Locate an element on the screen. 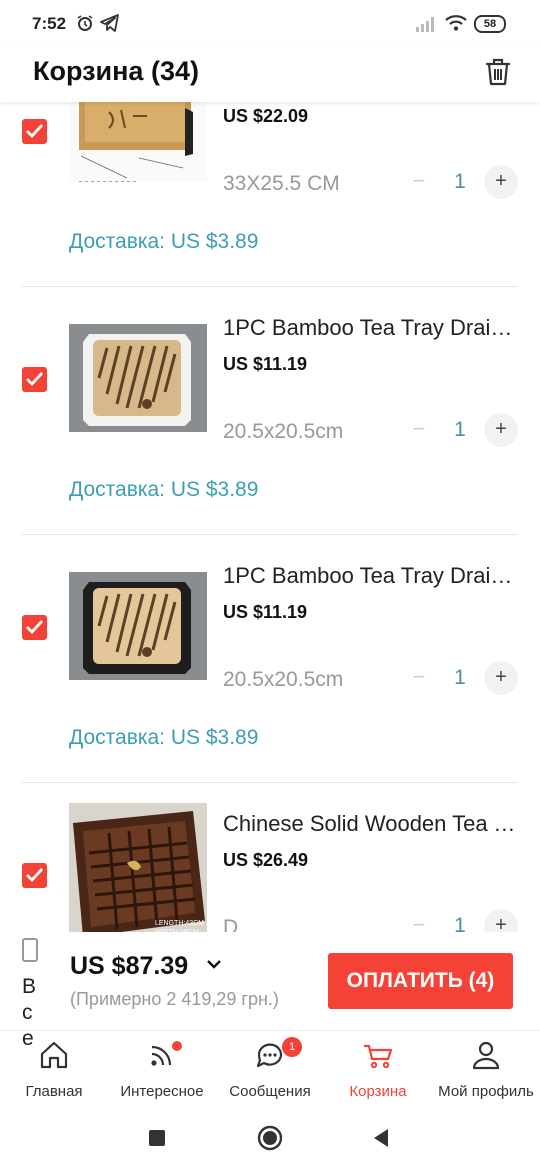  select-all-label: Все is located at coordinates (33, 1013).